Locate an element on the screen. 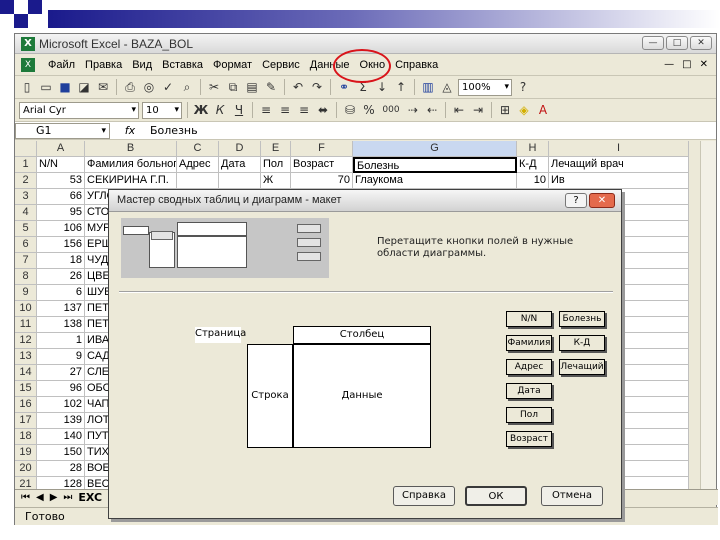  column-header: A is located at coordinates (61, 149).